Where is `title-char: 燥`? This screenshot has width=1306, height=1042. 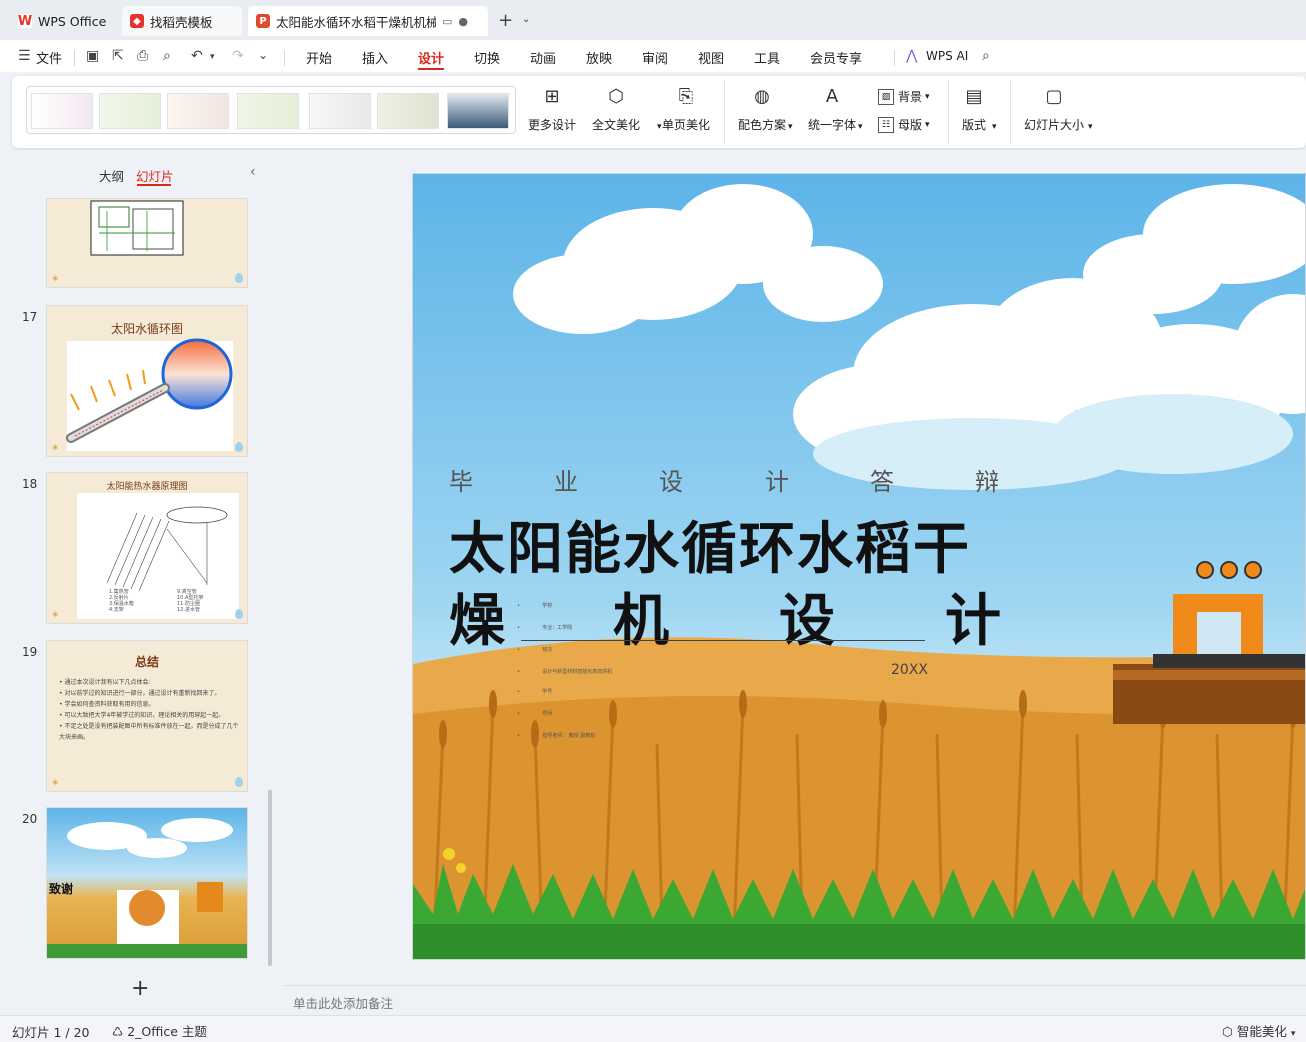
title-char: 燥 is located at coordinates (477, 621).